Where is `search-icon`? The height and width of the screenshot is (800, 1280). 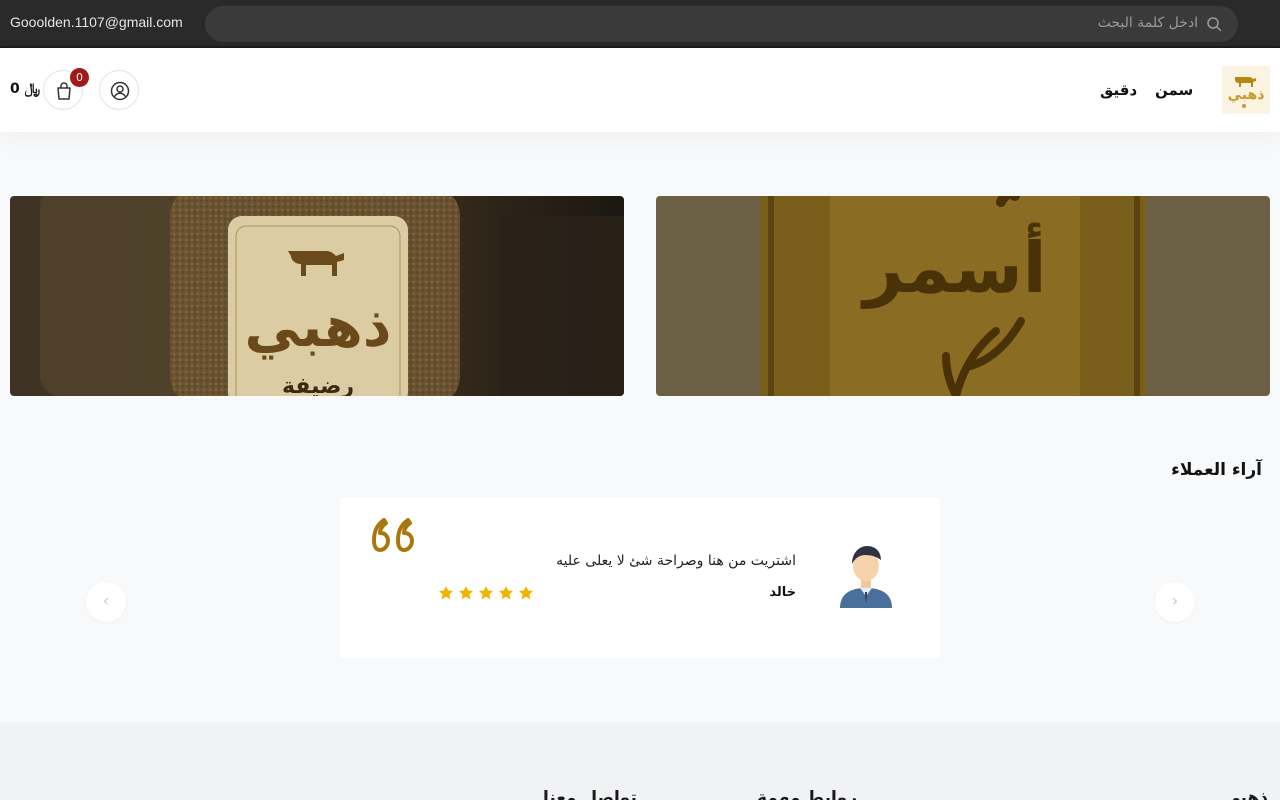
search-icon is located at coordinates (1214, 24).